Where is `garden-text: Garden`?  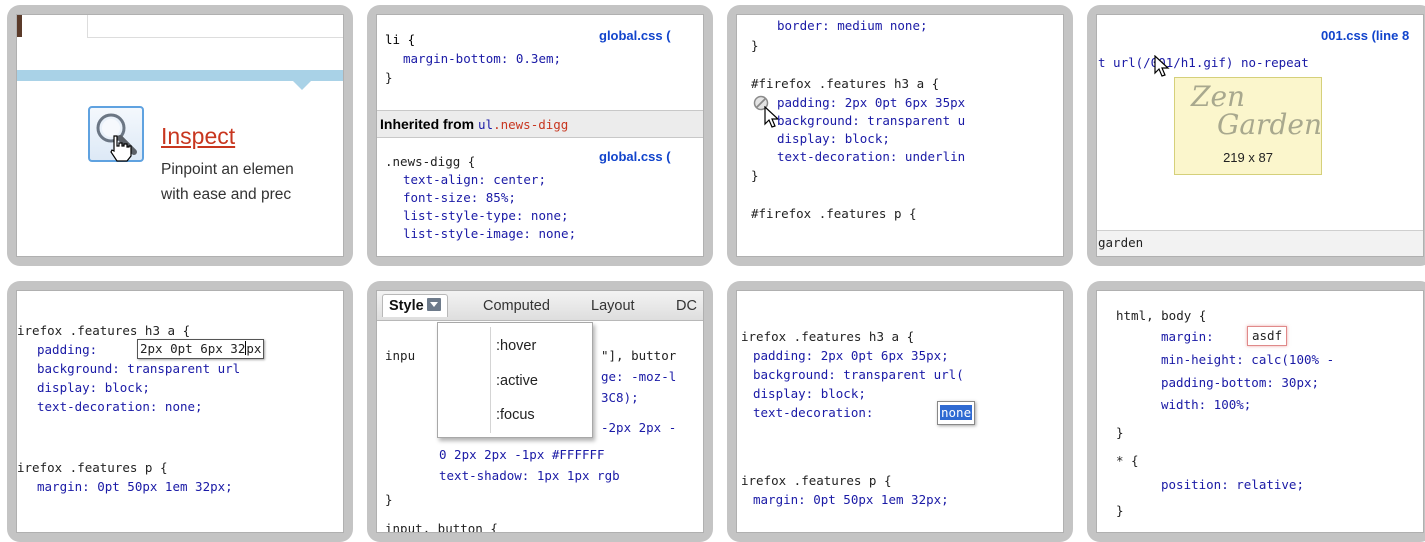
garden-text: Garden is located at coordinates (1269, 124).